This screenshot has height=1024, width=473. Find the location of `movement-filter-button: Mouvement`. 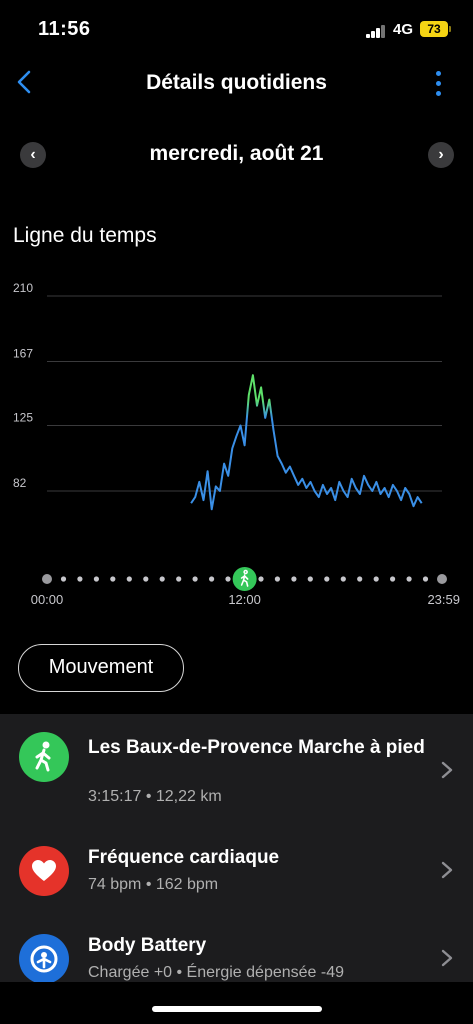

movement-filter-button: Mouvement is located at coordinates (101, 668).